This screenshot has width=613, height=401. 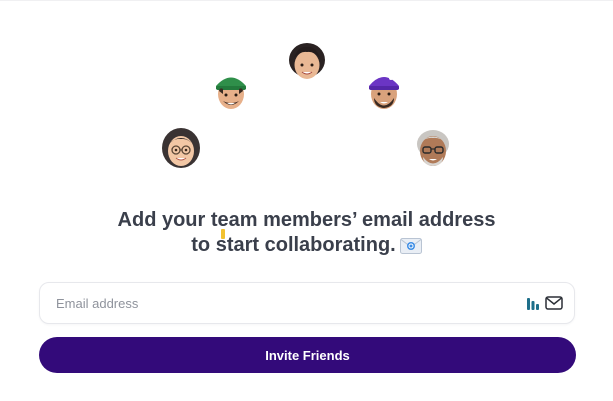 What do you see at coordinates (276, 303) in the screenshot?
I see `email-input` at bounding box center [276, 303].